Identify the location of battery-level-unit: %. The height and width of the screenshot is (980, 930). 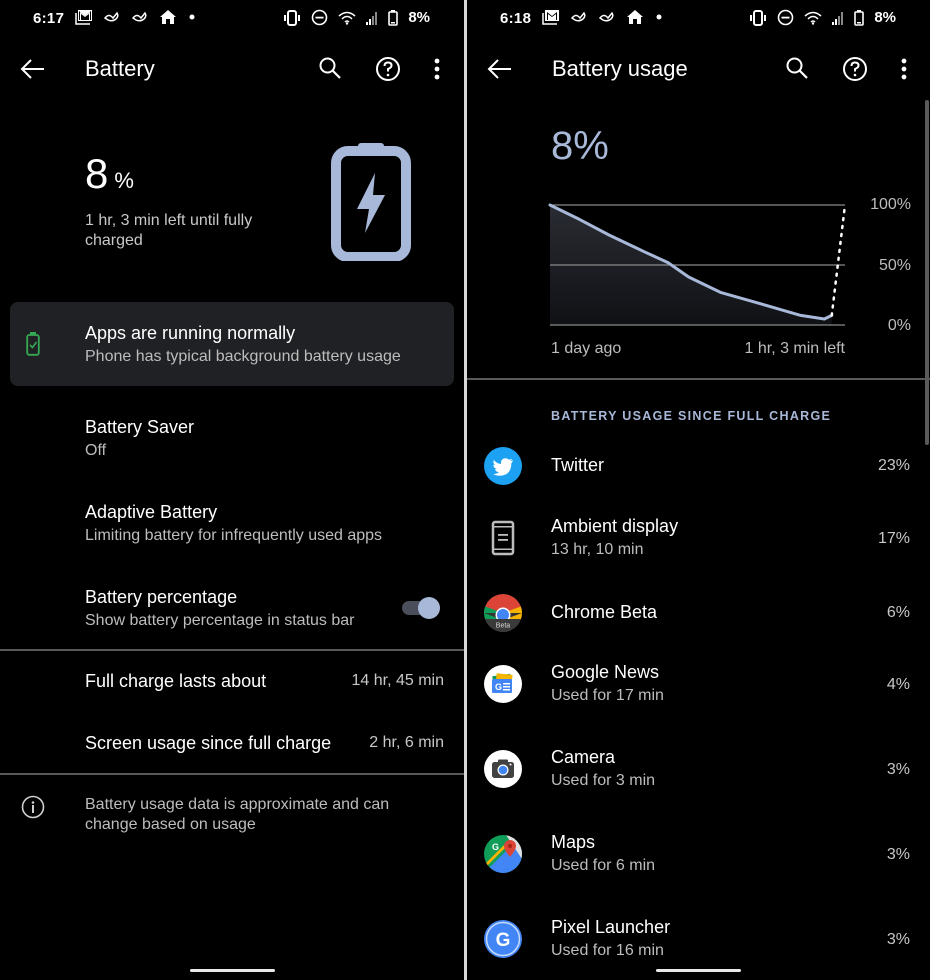
(124, 180).